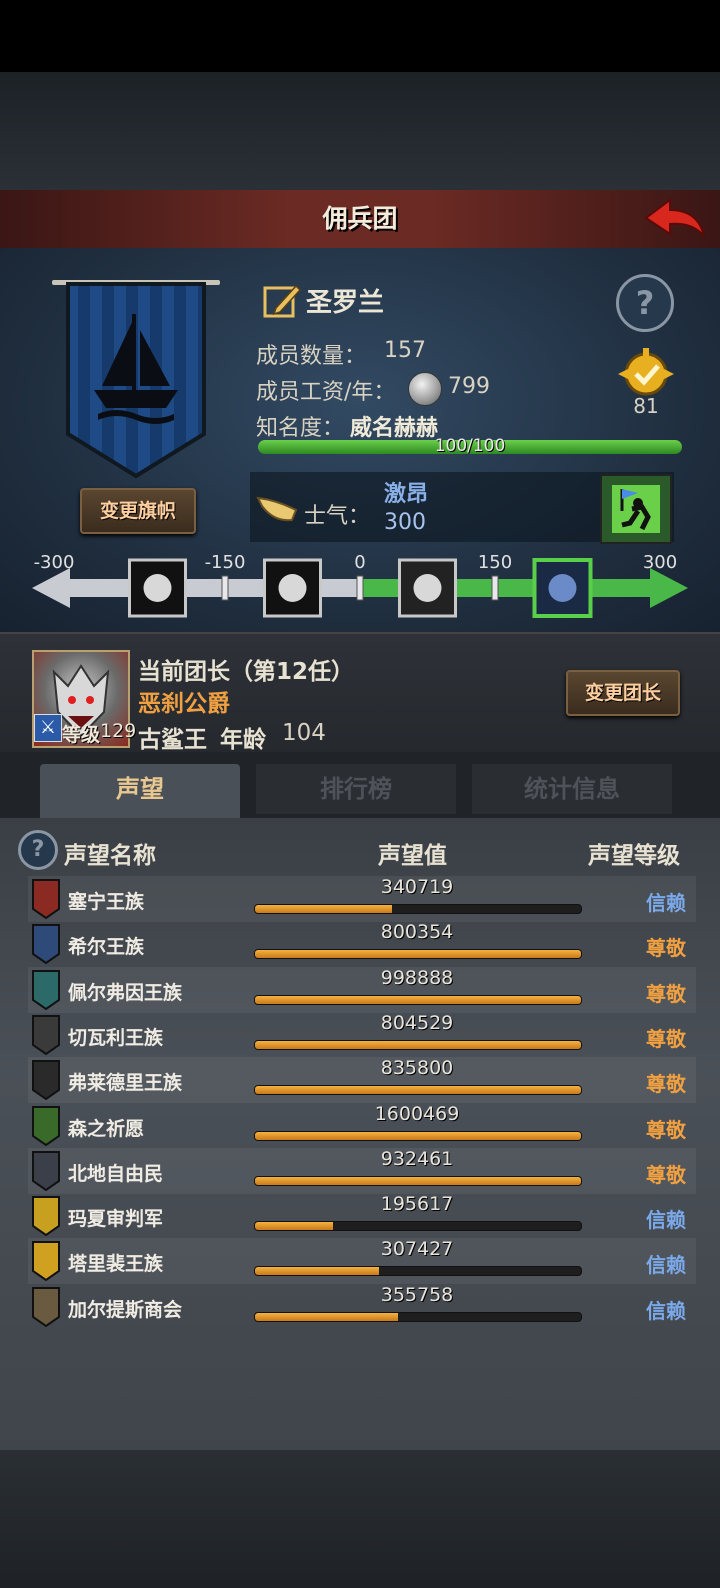  What do you see at coordinates (311, 356) in the screenshot?
I see `members-label: 成员数量：` at bounding box center [311, 356].